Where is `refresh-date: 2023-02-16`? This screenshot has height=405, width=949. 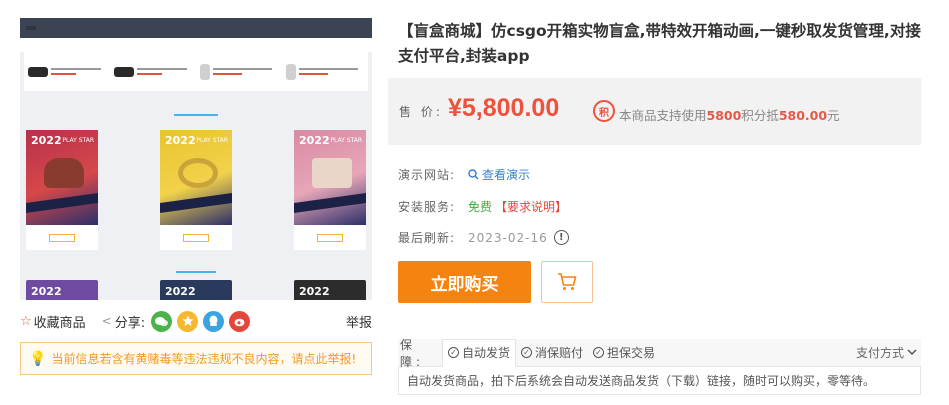 refresh-date: 2023-02-16 is located at coordinates (508, 237).